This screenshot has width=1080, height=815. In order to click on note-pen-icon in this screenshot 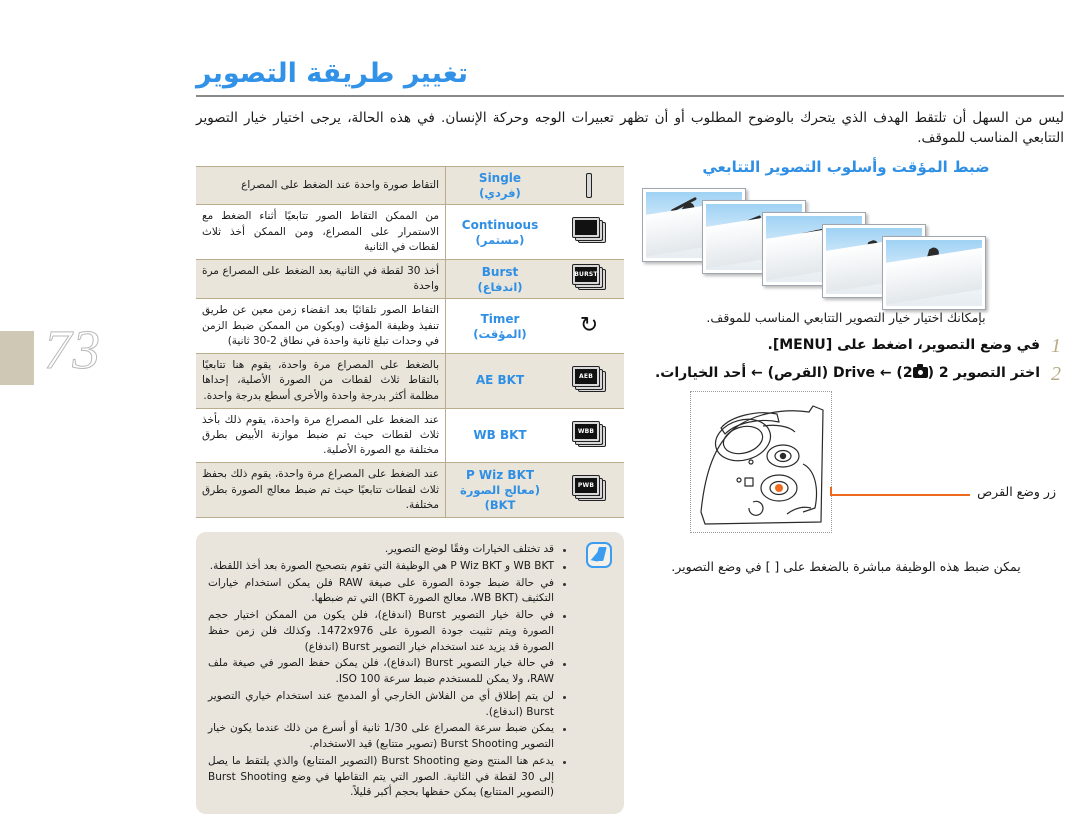, I will do `click(599, 555)`.